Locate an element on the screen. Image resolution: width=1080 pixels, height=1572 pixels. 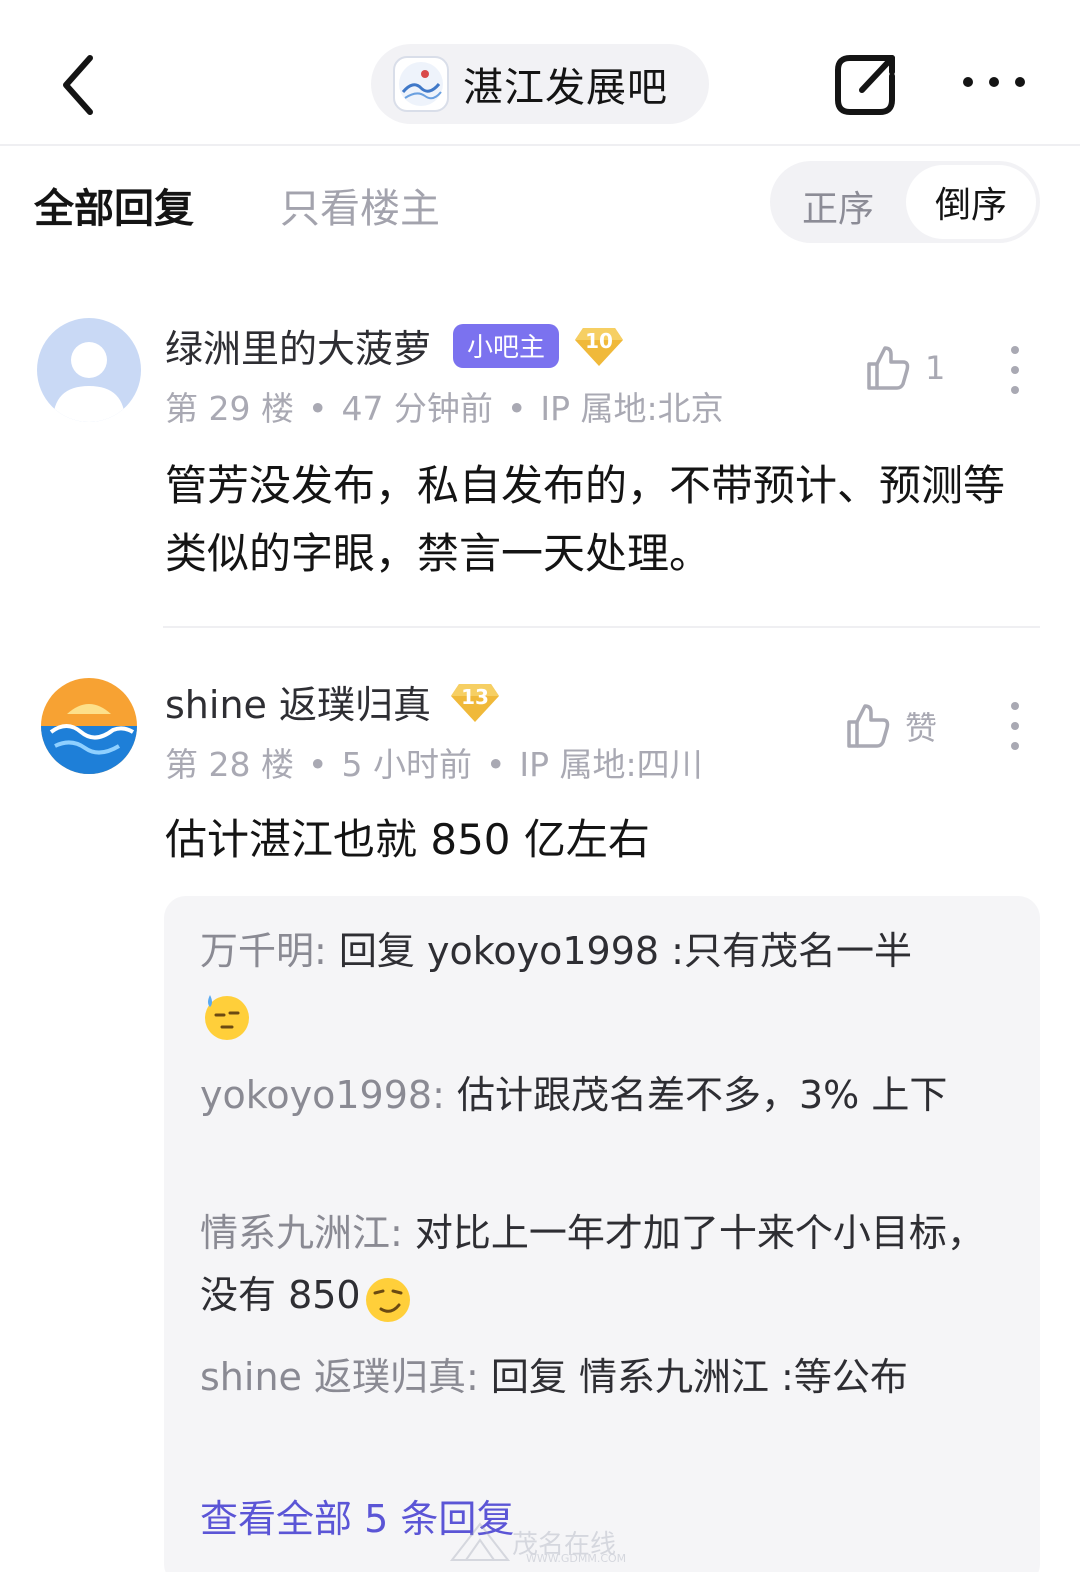
sunset-avatar-icon is located at coordinates (89, 726).